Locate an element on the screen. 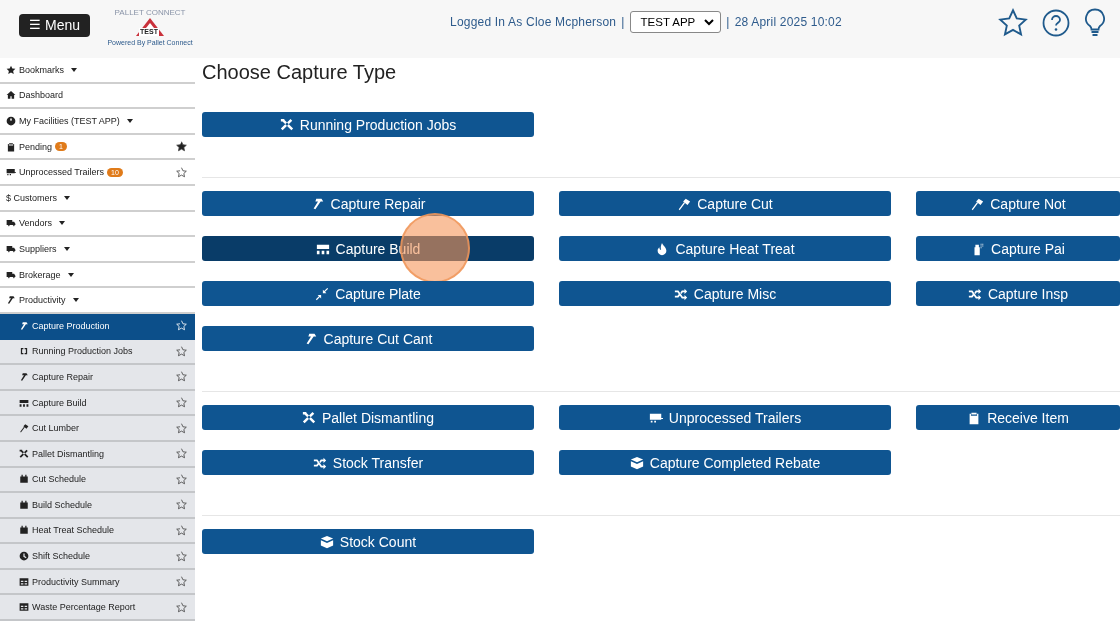  lightbulb-icon is located at coordinates (1095, 23).